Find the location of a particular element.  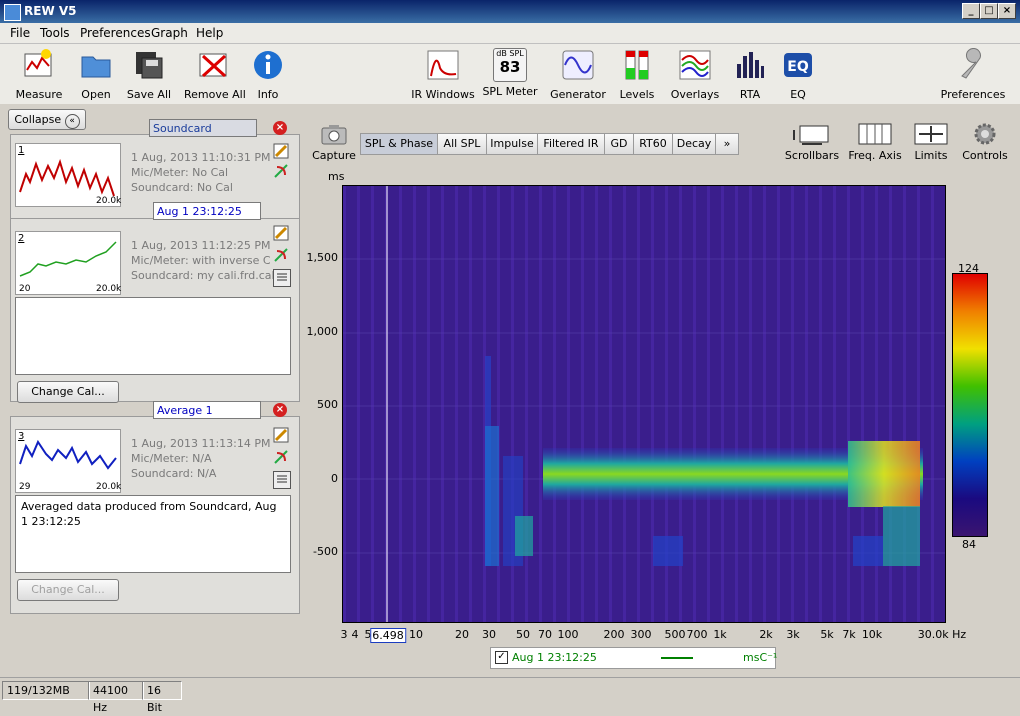

save-icon is located at coordinates (149, 65).